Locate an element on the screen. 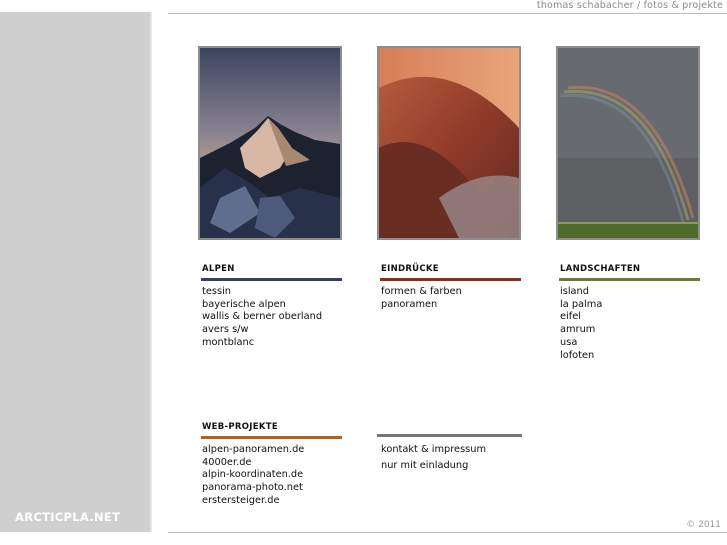 Image resolution: width=727 pixels, height=545 pixels. contact-link: kontakt & impressum is located at coordinates (433, 449).